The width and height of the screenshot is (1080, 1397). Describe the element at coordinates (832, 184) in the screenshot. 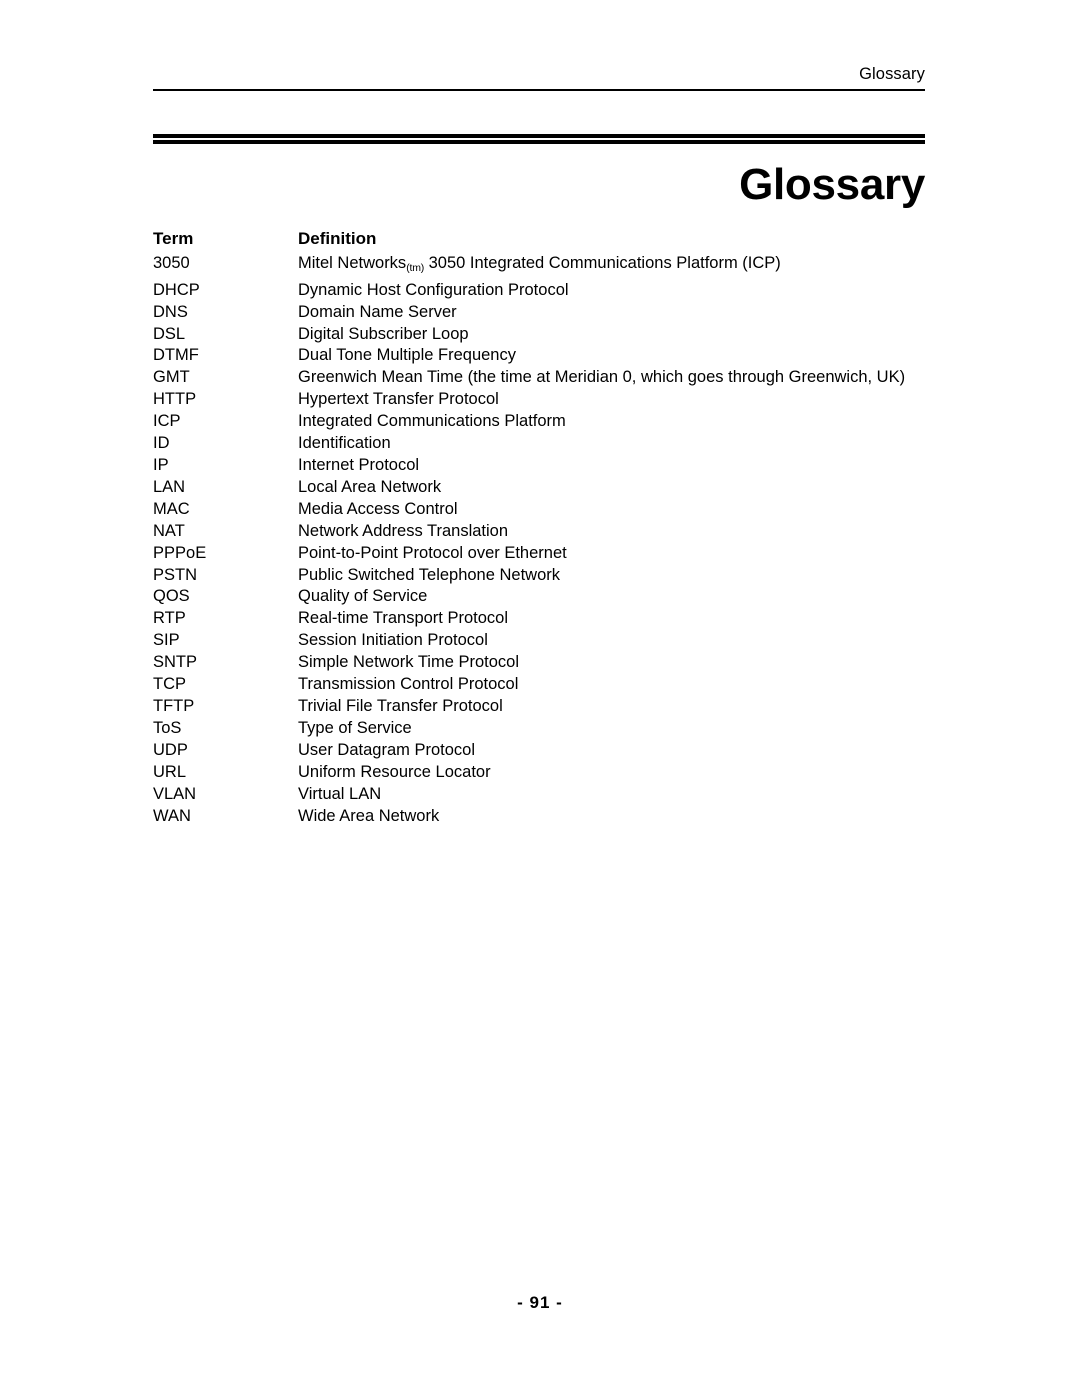

I see `page-title: Glossary` at that location.